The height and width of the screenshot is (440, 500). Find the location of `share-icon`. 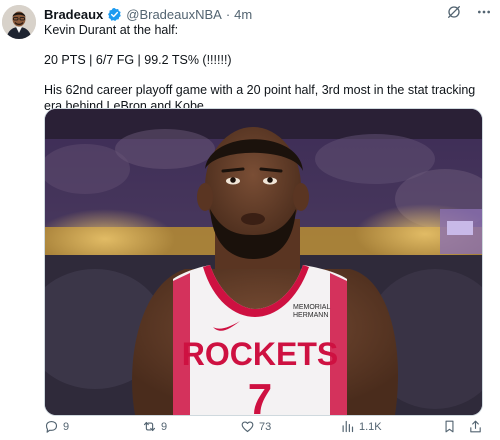

share-icon is located at coordinates (475, 426).